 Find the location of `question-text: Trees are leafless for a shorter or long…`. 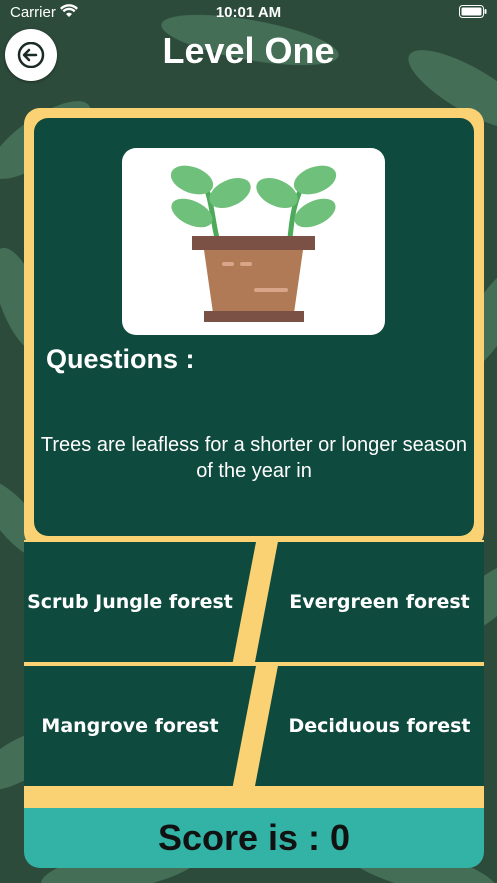

question-text: Trees are leafless for a shorter or long… is located at coordinates (254, 458).